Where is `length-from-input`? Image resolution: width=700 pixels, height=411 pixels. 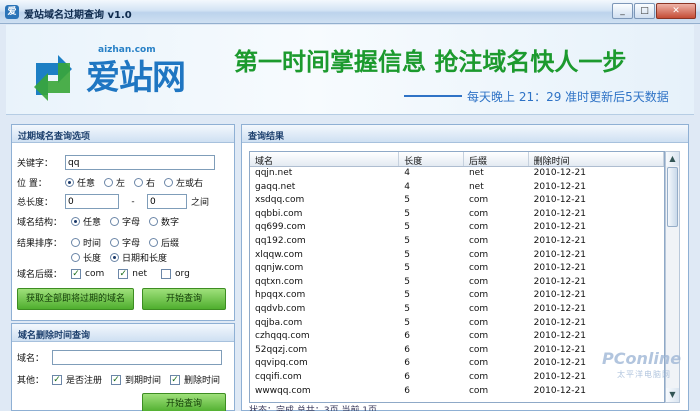
length-from-input is located at coordinates (92, 201).